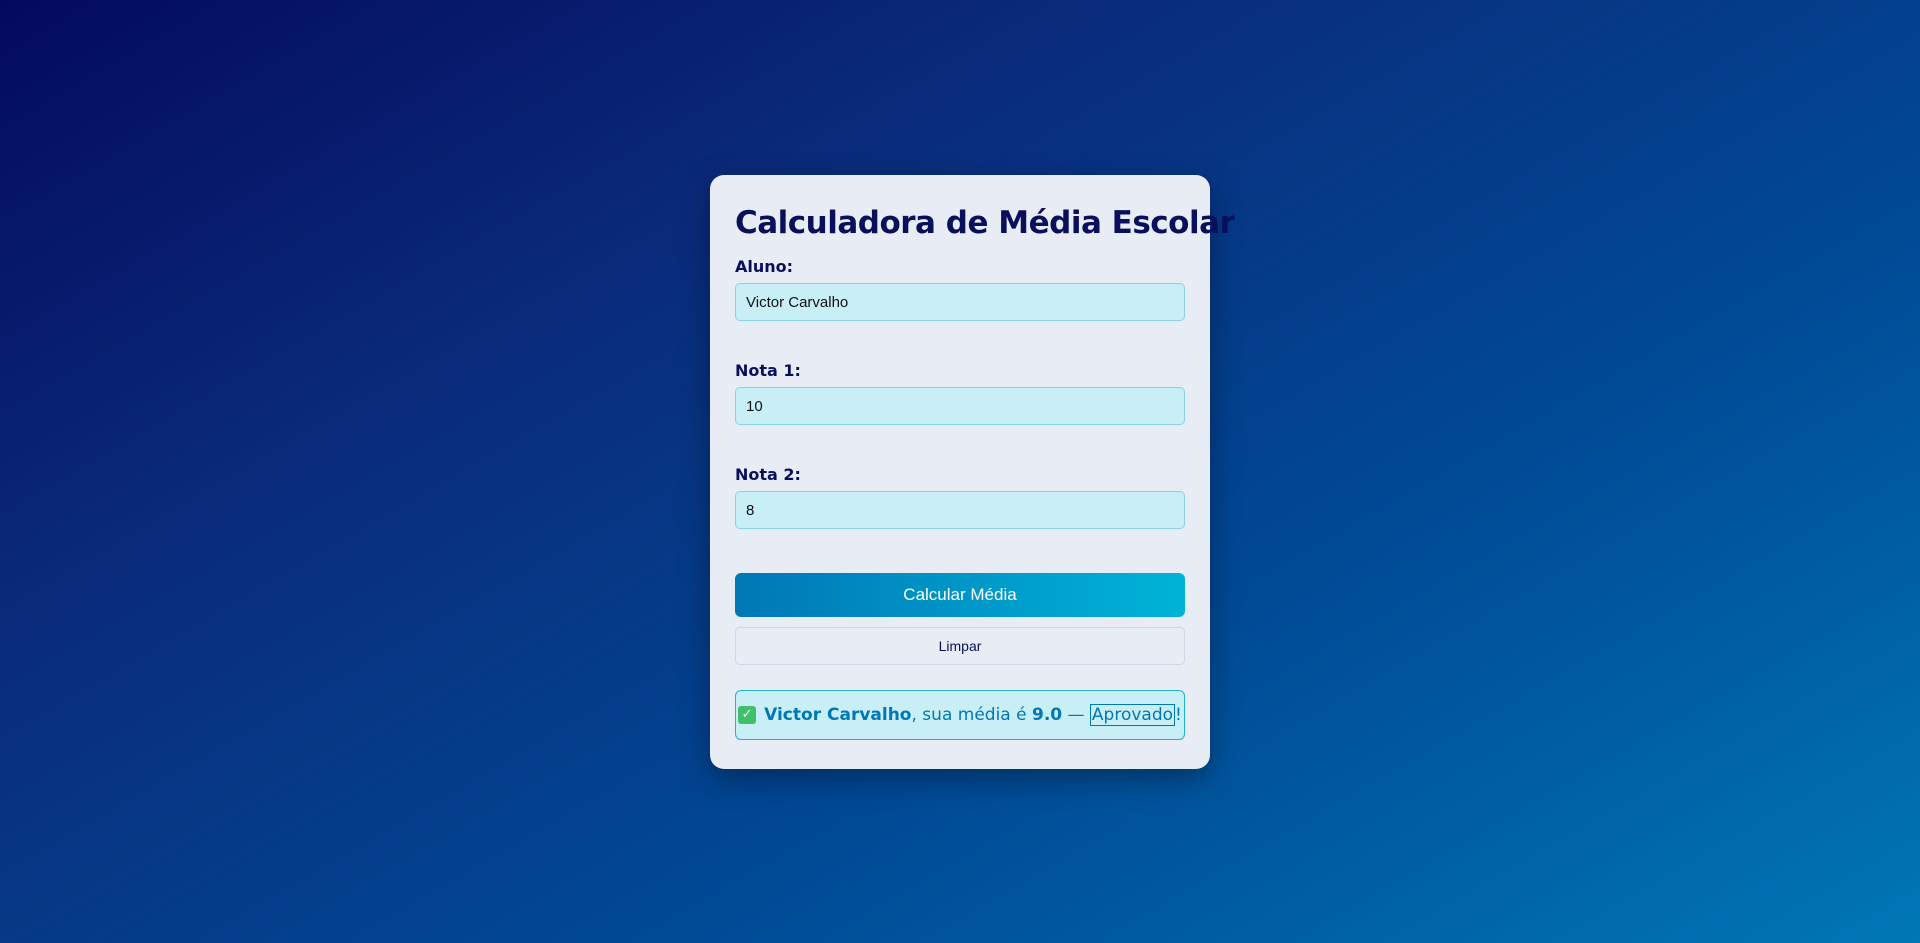 The height and width of the screenshot is (943, 1920). Describe the element at coordinates (747, 715) in the screenshot. I see `check-icon: ✓` at that location.